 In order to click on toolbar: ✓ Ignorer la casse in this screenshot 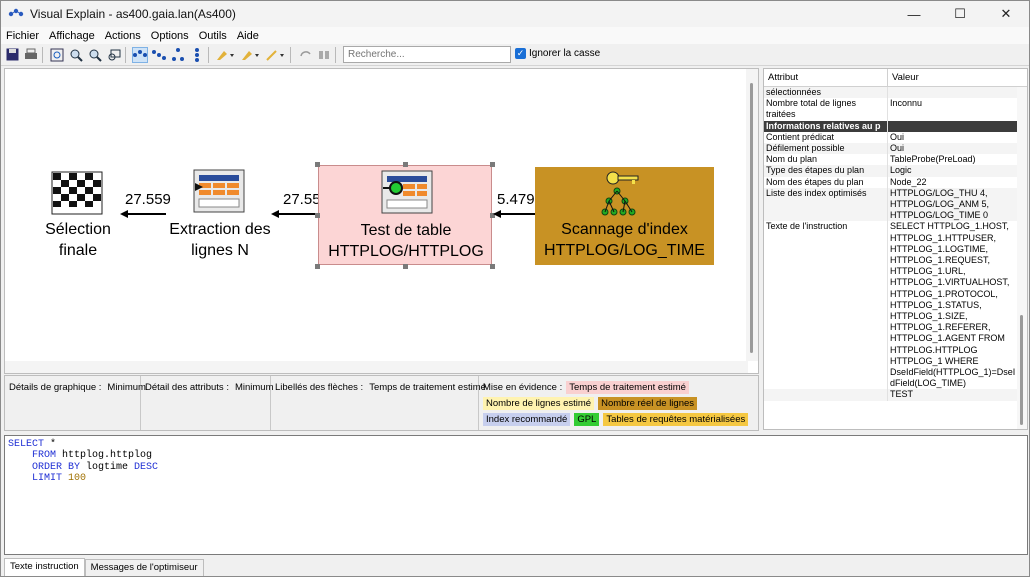, I will do `click(515, 55)`.